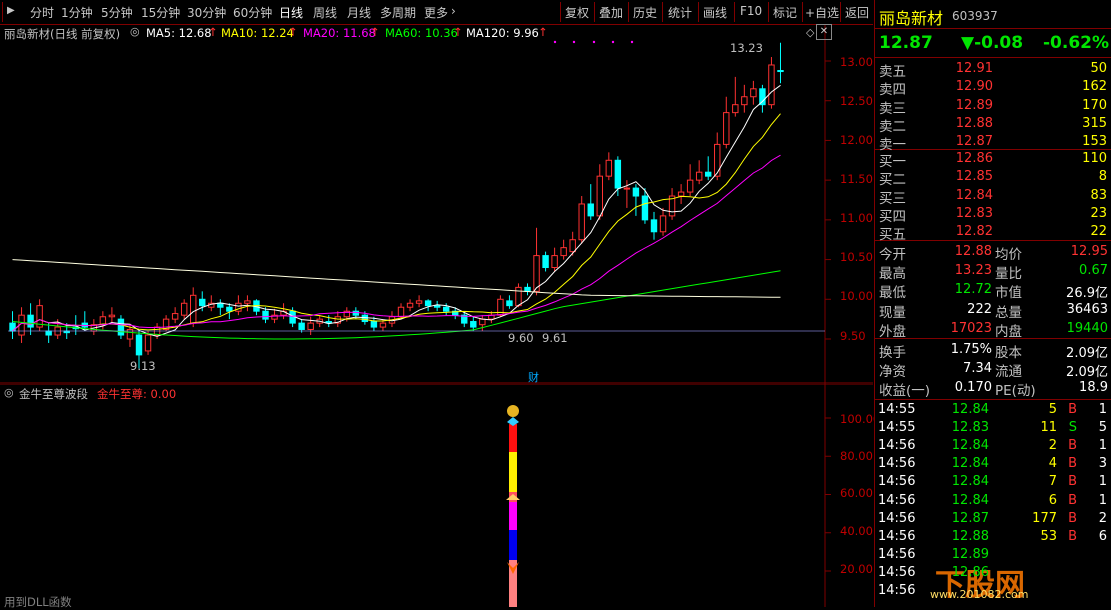  Describe the element at coordinates (611, 12) in the screenshot. I see `action-button-1: 叠加` at that location.